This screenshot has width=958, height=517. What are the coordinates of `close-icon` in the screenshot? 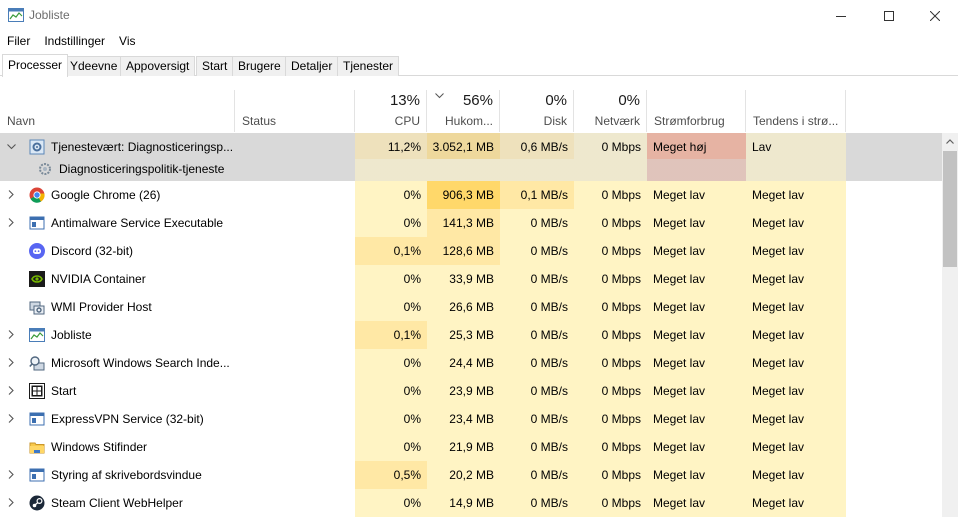 It's located at (935, 15).